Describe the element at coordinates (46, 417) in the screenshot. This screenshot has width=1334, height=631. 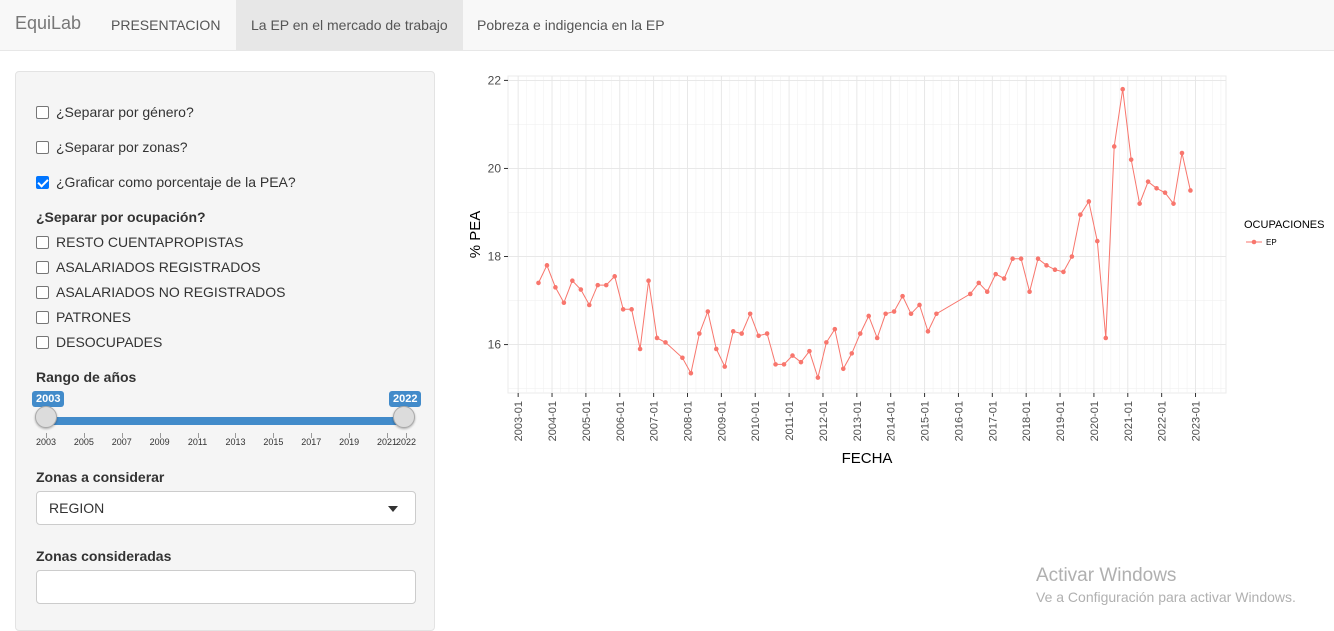
I see `slider-from-handle` at that location.